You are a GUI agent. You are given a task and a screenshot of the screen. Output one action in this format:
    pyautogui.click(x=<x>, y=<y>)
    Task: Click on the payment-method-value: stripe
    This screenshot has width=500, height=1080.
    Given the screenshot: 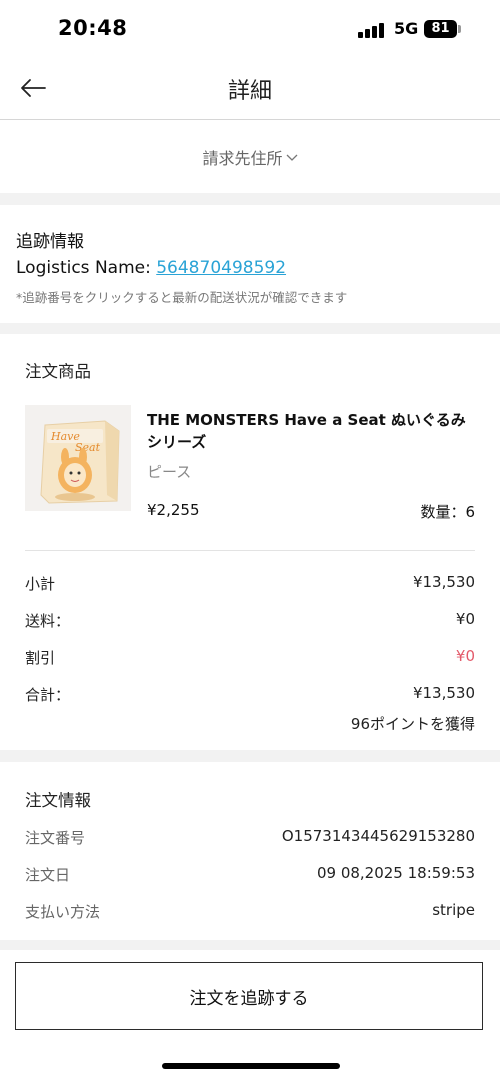 What is the action you would take?
    pyautogui.click(x=453, y=910)
    